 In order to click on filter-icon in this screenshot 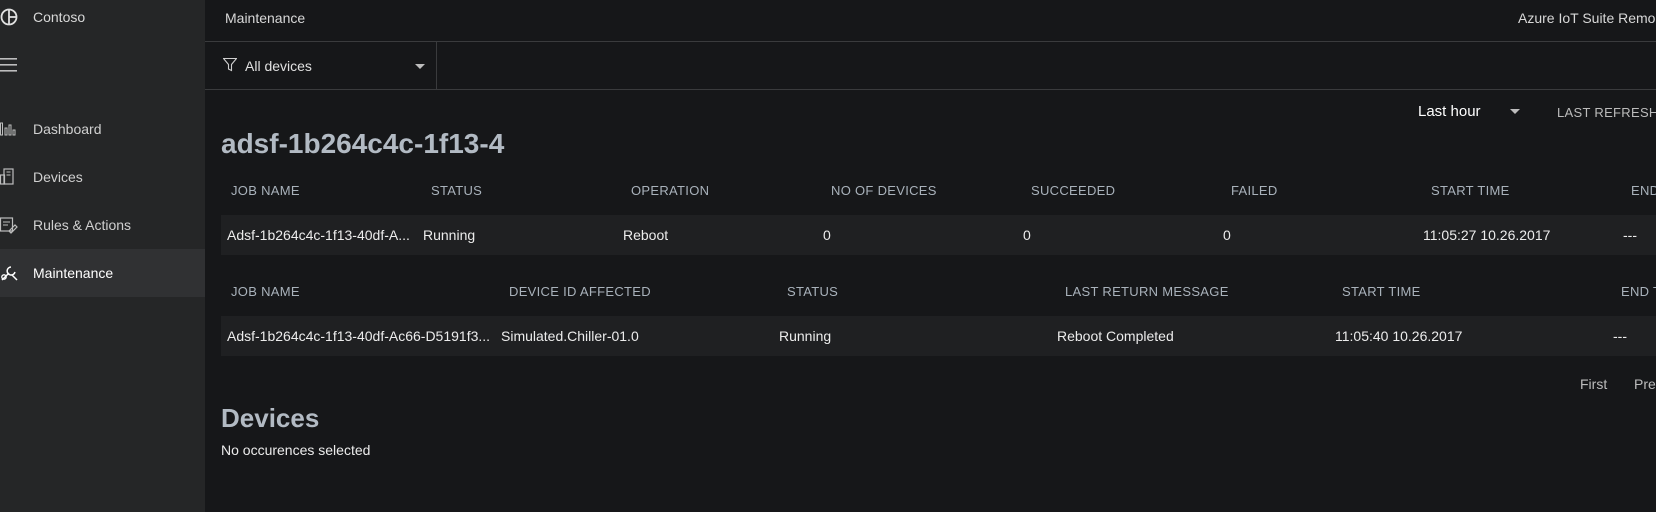, I will do `click(230, 65)`.